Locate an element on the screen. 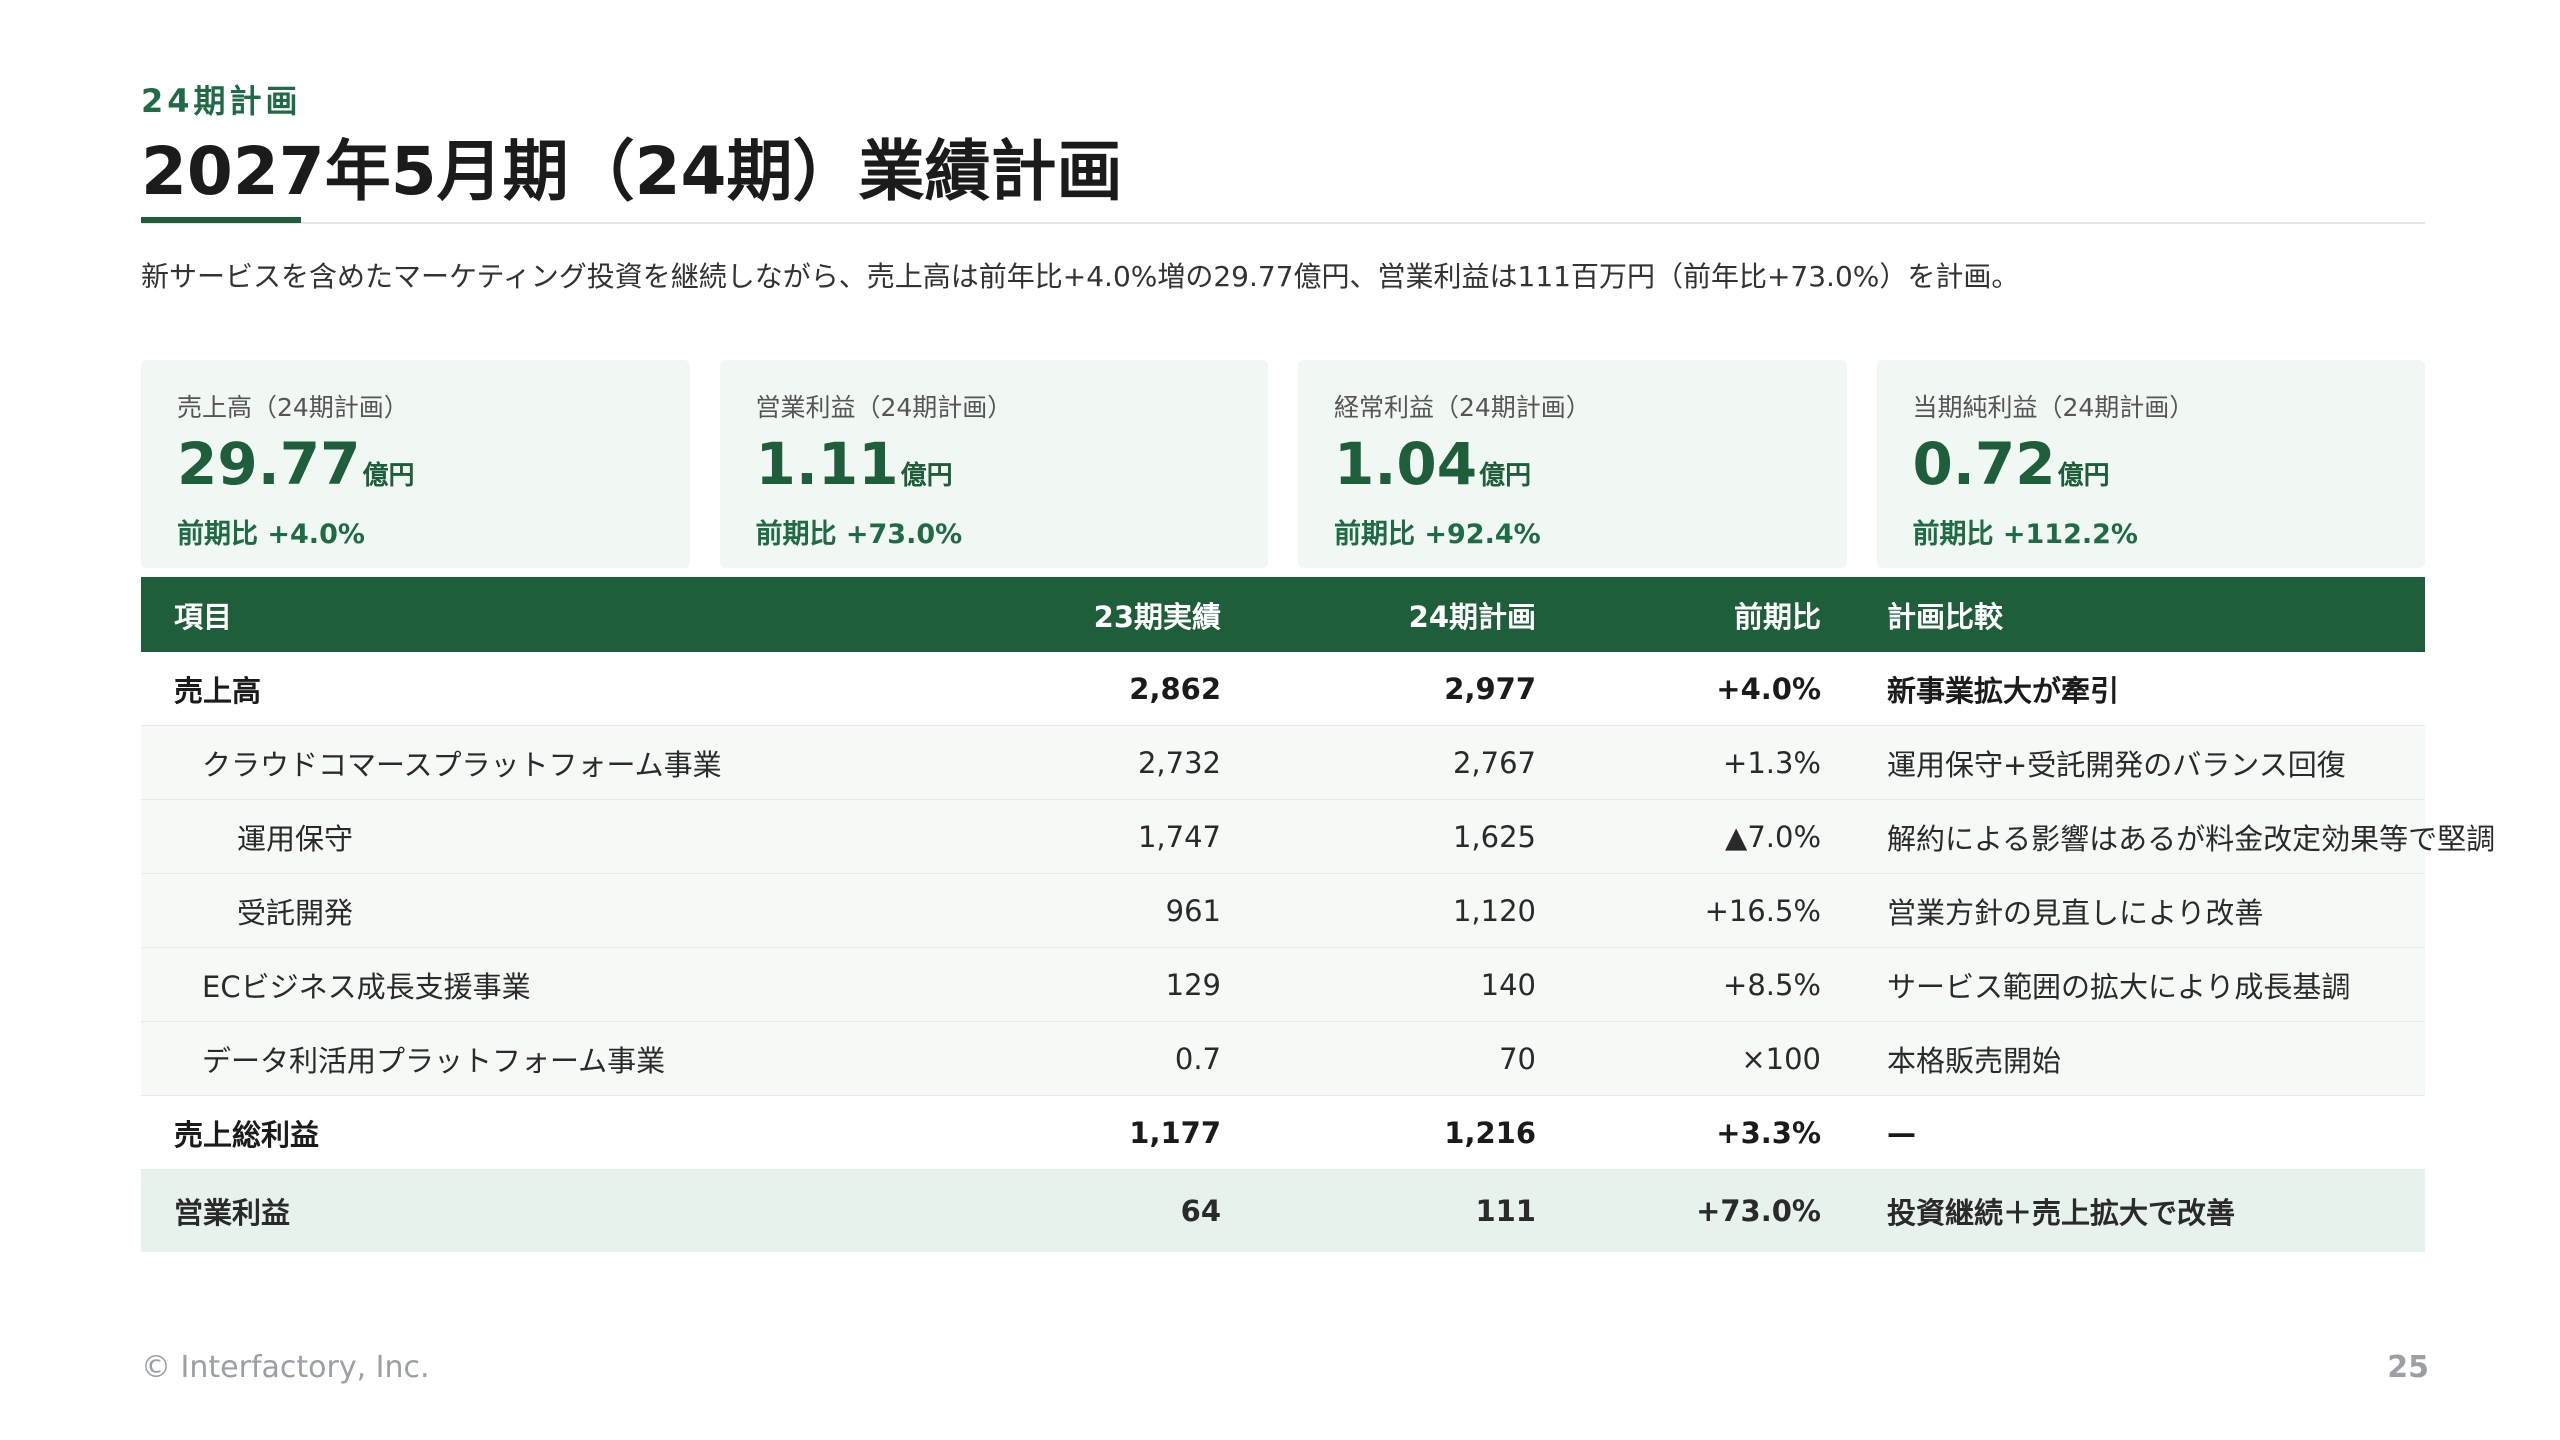 The height and width of the screenshot is (1440, 2560). kpi-diff: 前期比 +73.0% is located at coordinates (859, 534).